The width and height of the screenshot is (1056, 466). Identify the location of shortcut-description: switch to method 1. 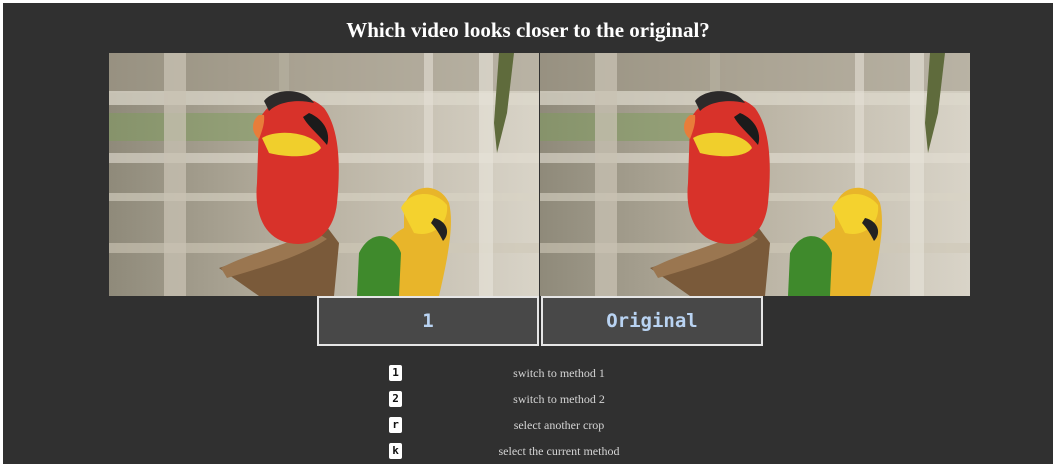
(559, 373).